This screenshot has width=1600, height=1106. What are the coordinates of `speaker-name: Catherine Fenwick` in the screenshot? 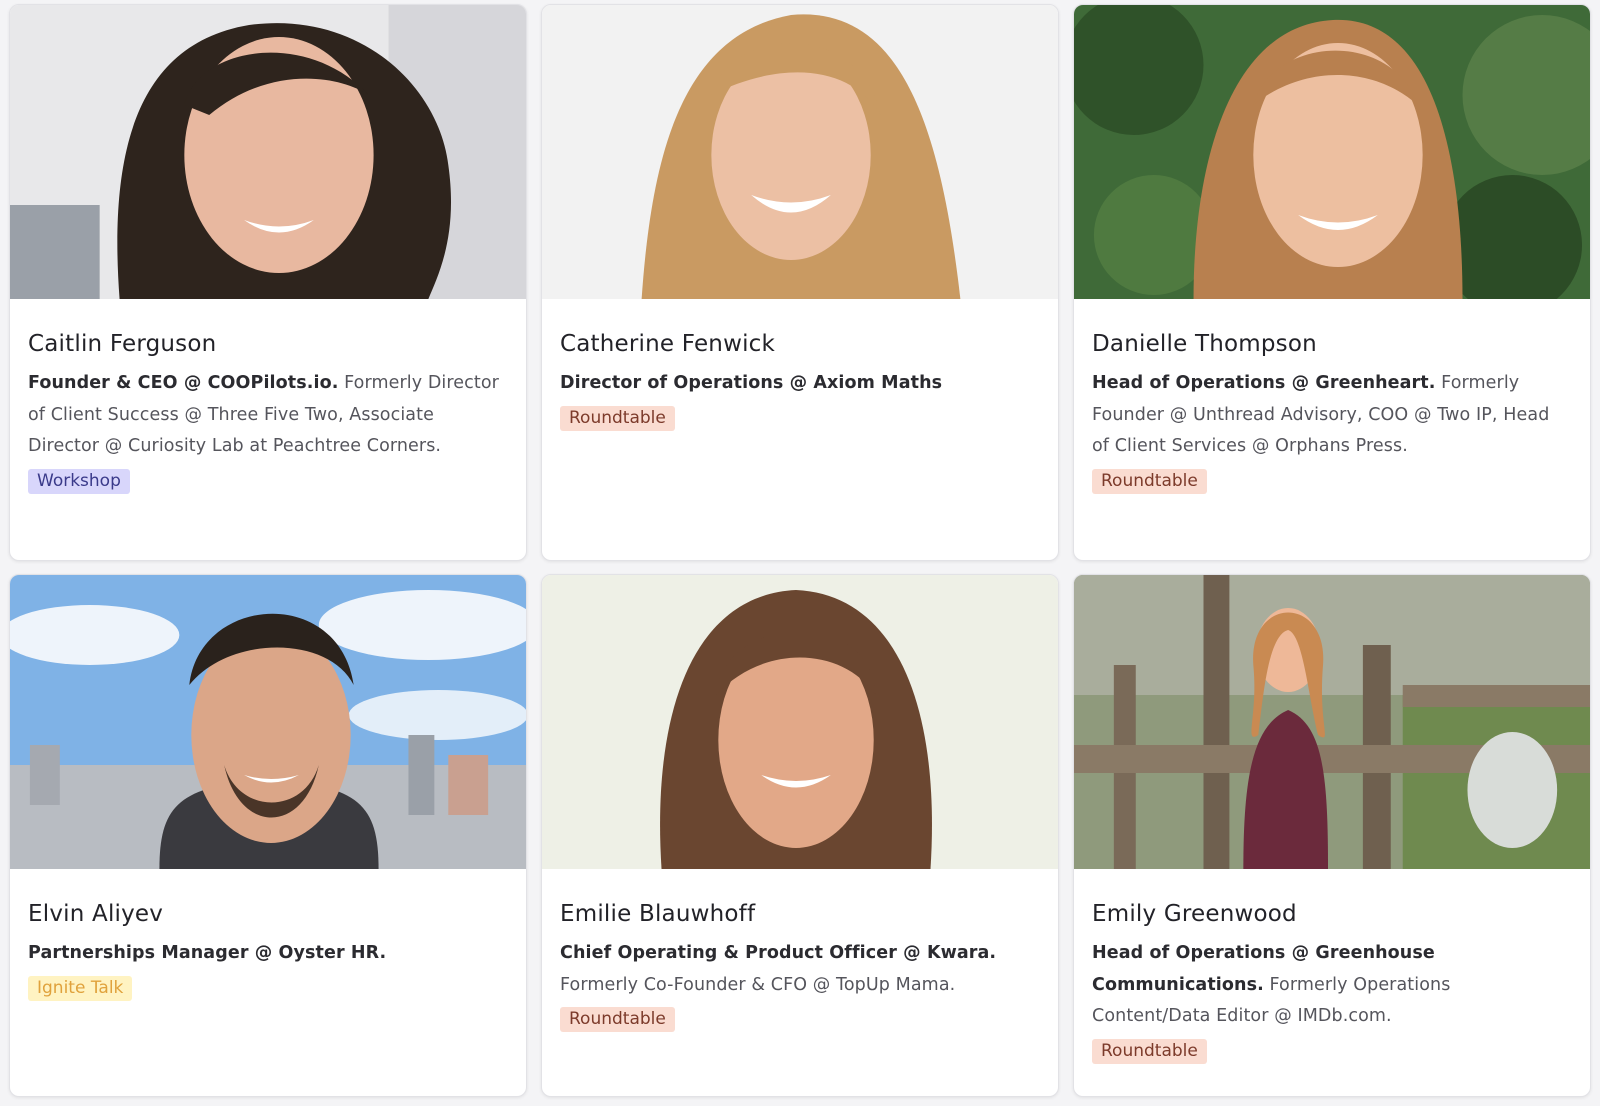 It's located at (668, 344).